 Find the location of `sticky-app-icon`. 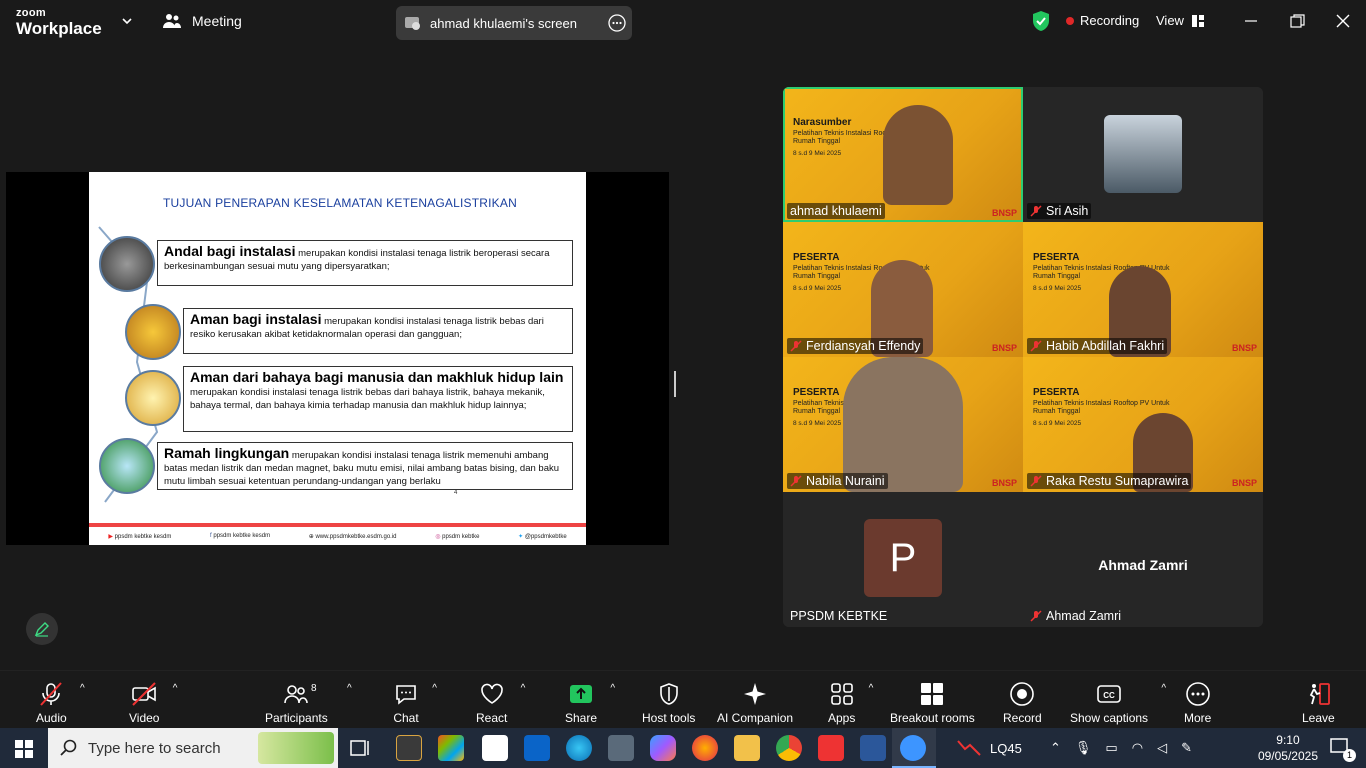

sticky-app-icon is located at coordinates (409, 748).